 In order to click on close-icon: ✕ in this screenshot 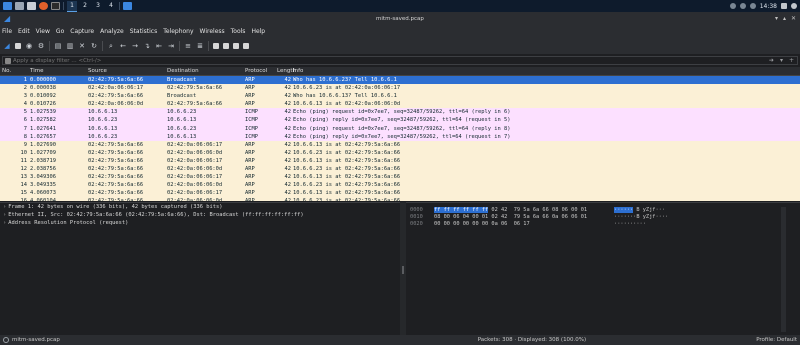, I will do `click(793, 19)`.